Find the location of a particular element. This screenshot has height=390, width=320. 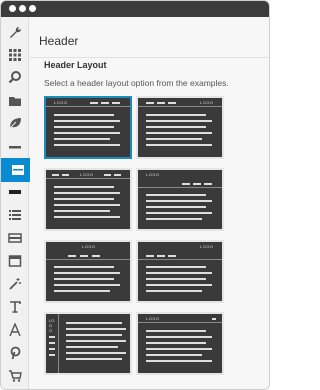

list-icon is located at coordinates (15, 215).